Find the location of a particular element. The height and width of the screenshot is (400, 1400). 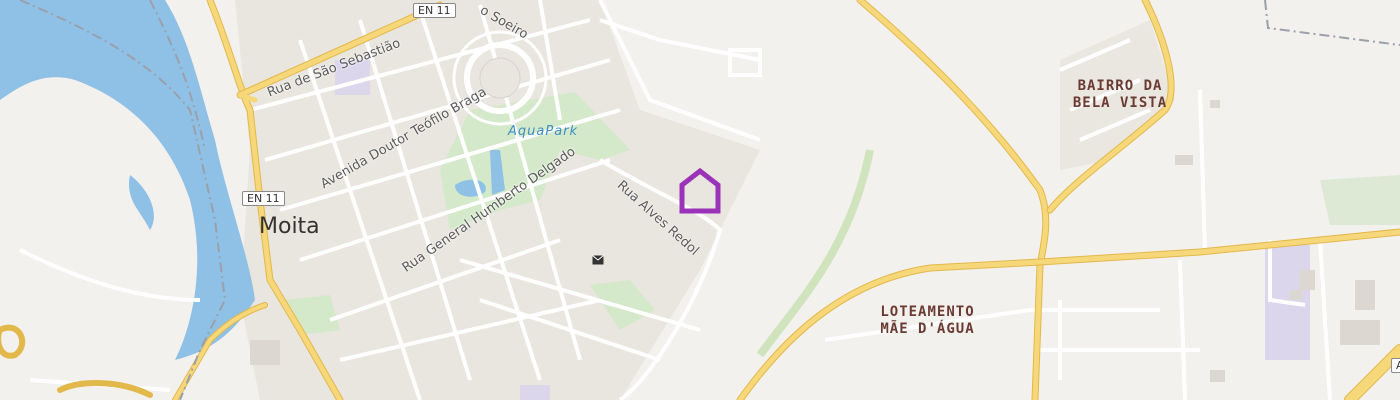

district-line-2: MÃE D'ÁGUA is located at coordinates (927, 329).